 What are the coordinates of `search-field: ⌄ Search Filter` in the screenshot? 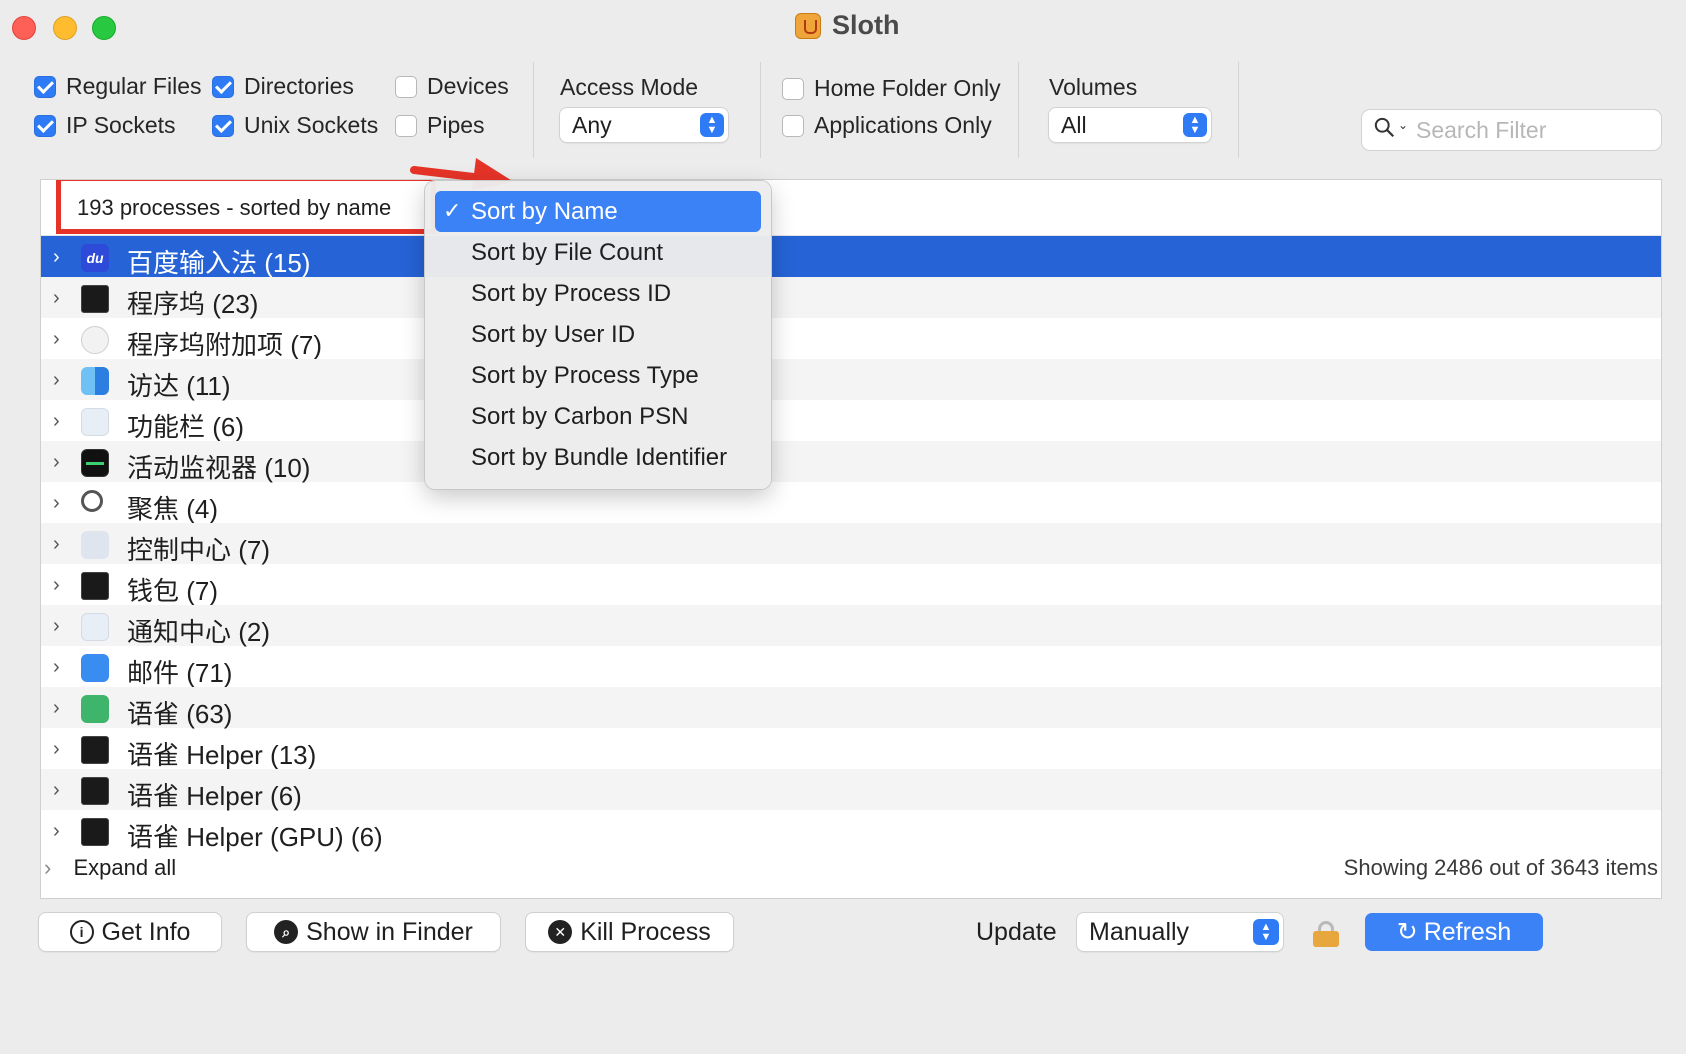 It's located at (1511, 130).